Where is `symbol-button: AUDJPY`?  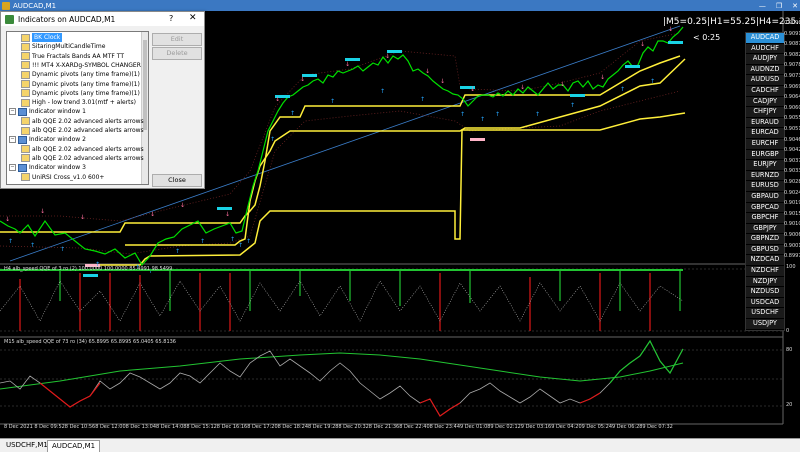 symbol-button: AUDJPY is located at coordinates (765, 59).